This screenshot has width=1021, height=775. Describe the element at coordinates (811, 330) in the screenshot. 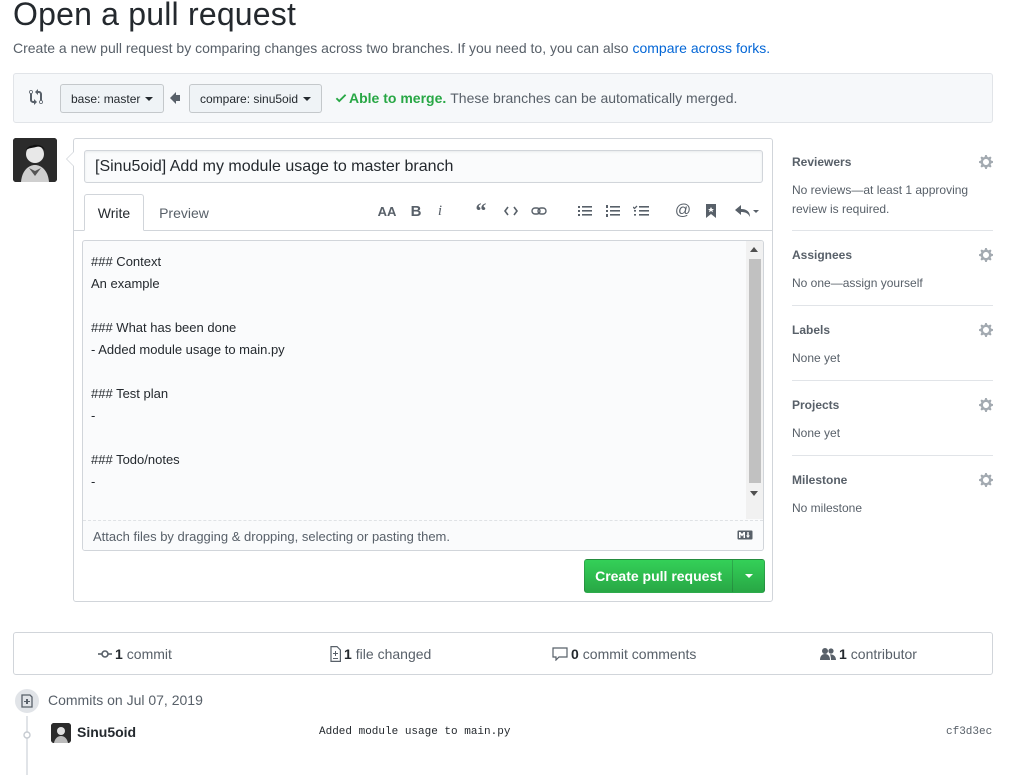

I see `labels-heading: Labels` at that location.